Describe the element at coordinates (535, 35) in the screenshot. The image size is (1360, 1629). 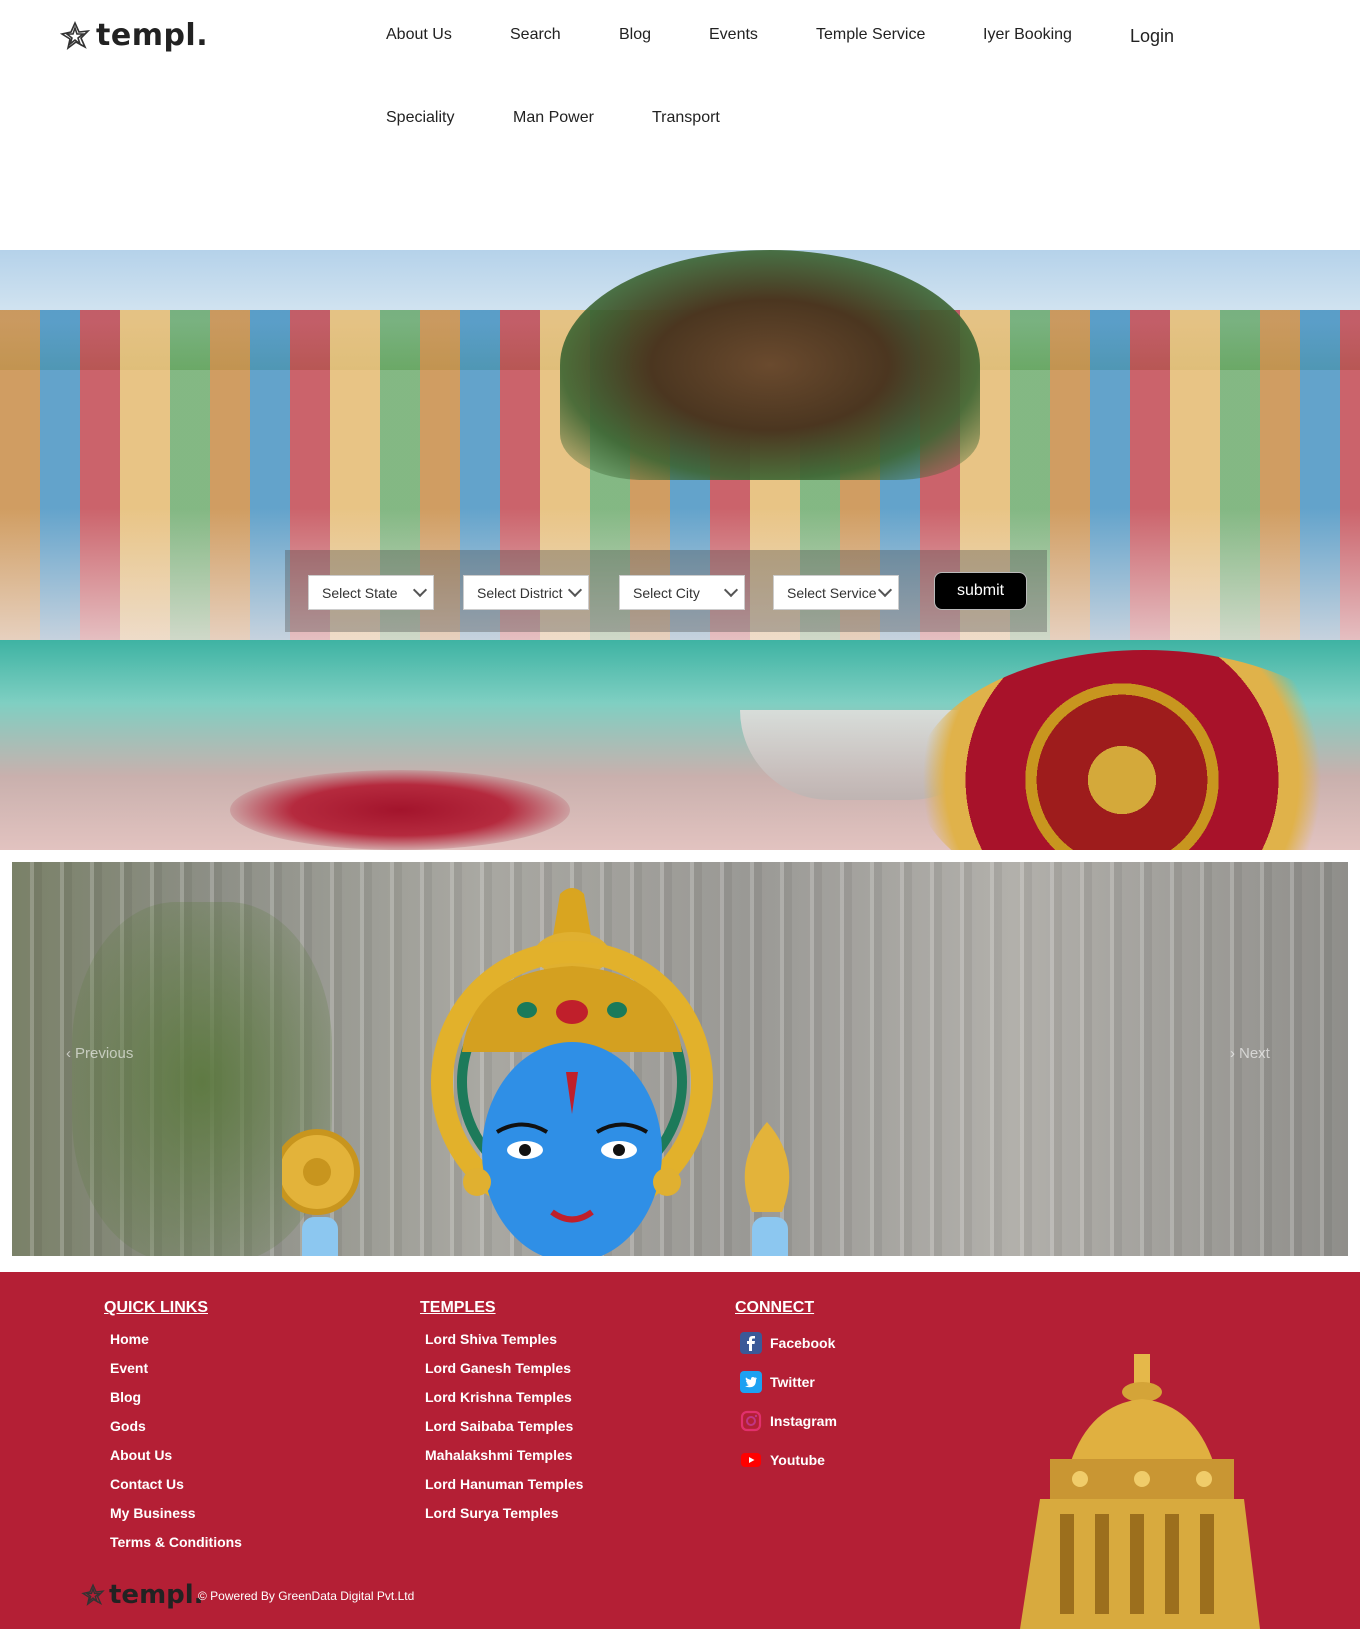
I see `nav-search: Search` at that location.